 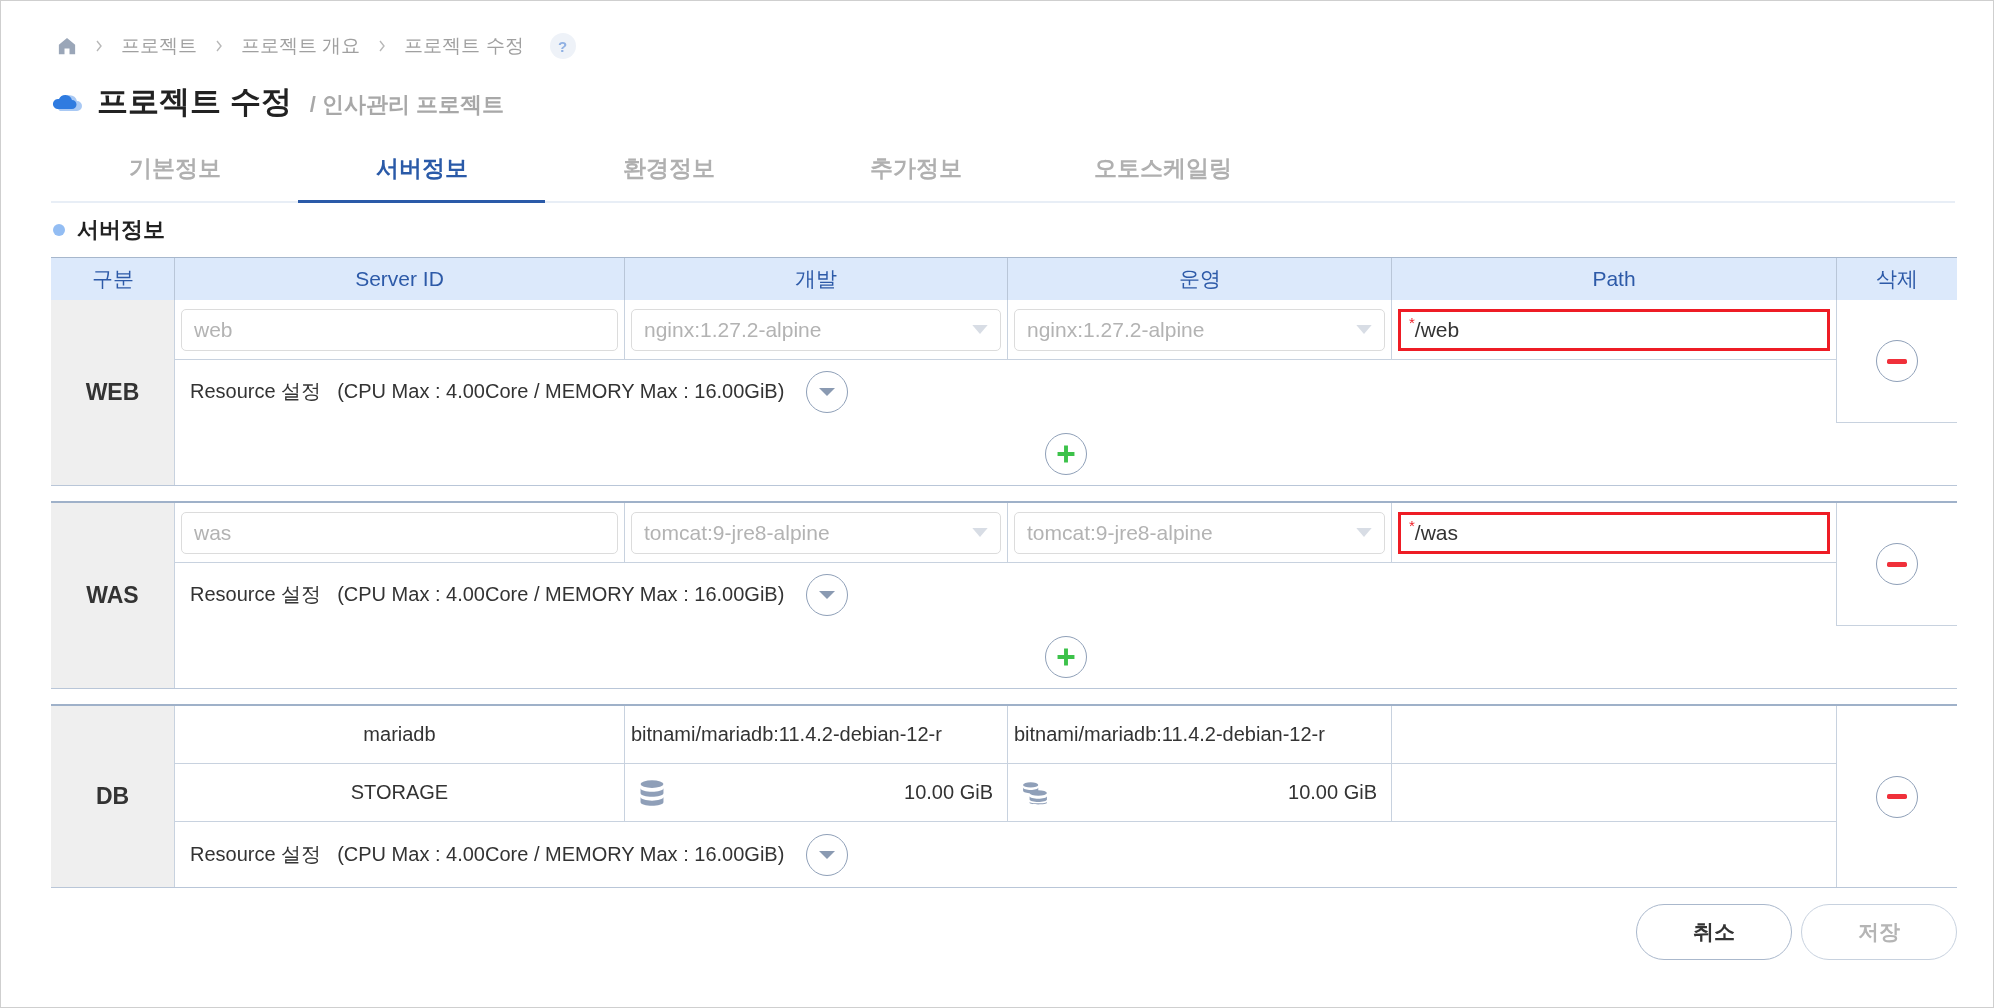 I want to click on row-label: WAS, so click(x=112, y=595).